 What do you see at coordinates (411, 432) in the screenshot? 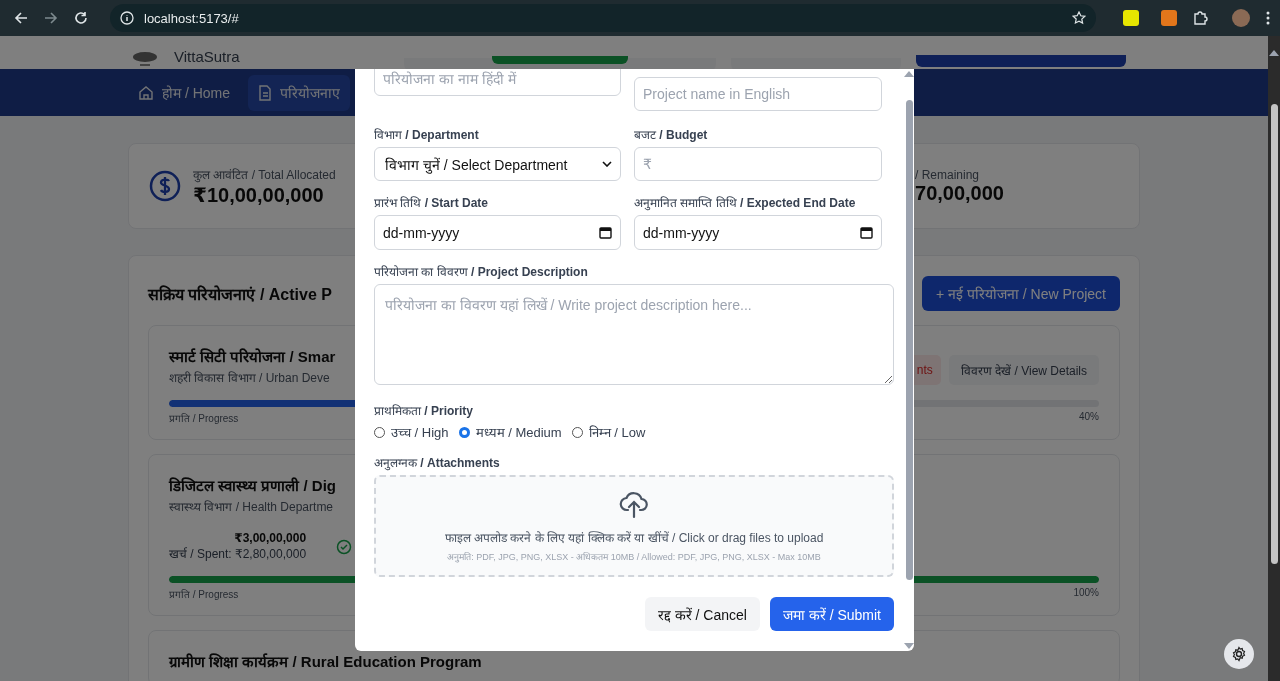
I see `priority-radio: उच्च / High` at bounding box center [411, 432].